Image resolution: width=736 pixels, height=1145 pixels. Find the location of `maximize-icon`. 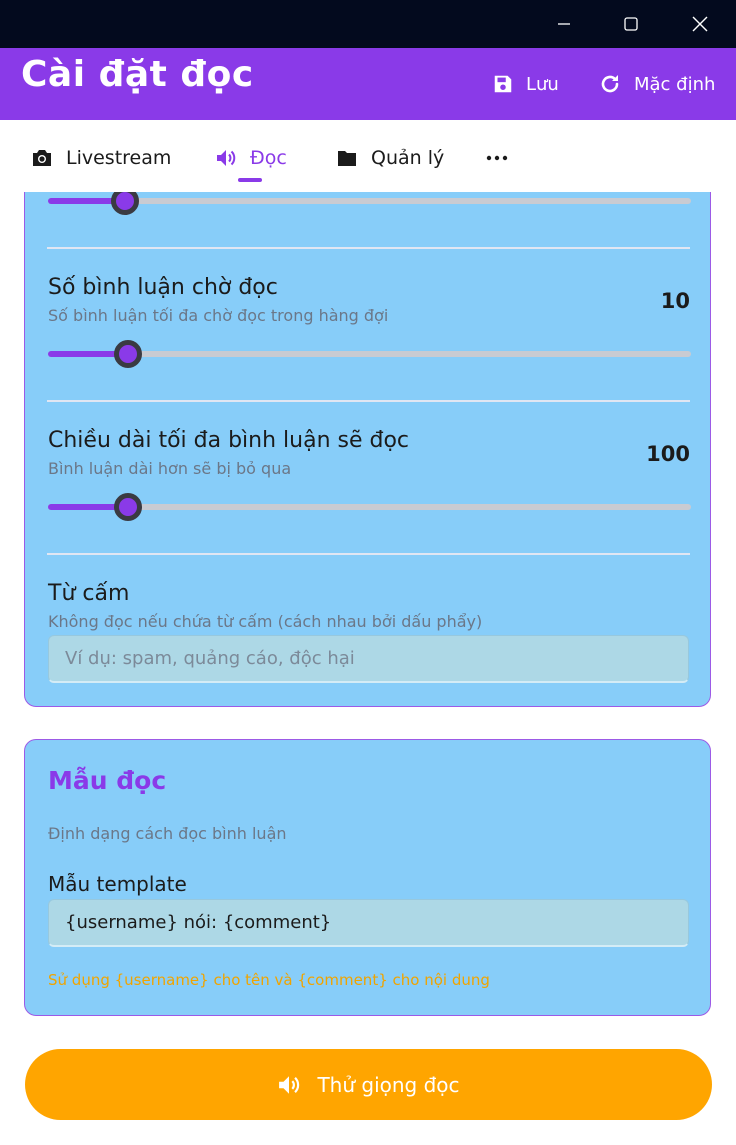

maximize-icon is located at coordinates (631, 24).